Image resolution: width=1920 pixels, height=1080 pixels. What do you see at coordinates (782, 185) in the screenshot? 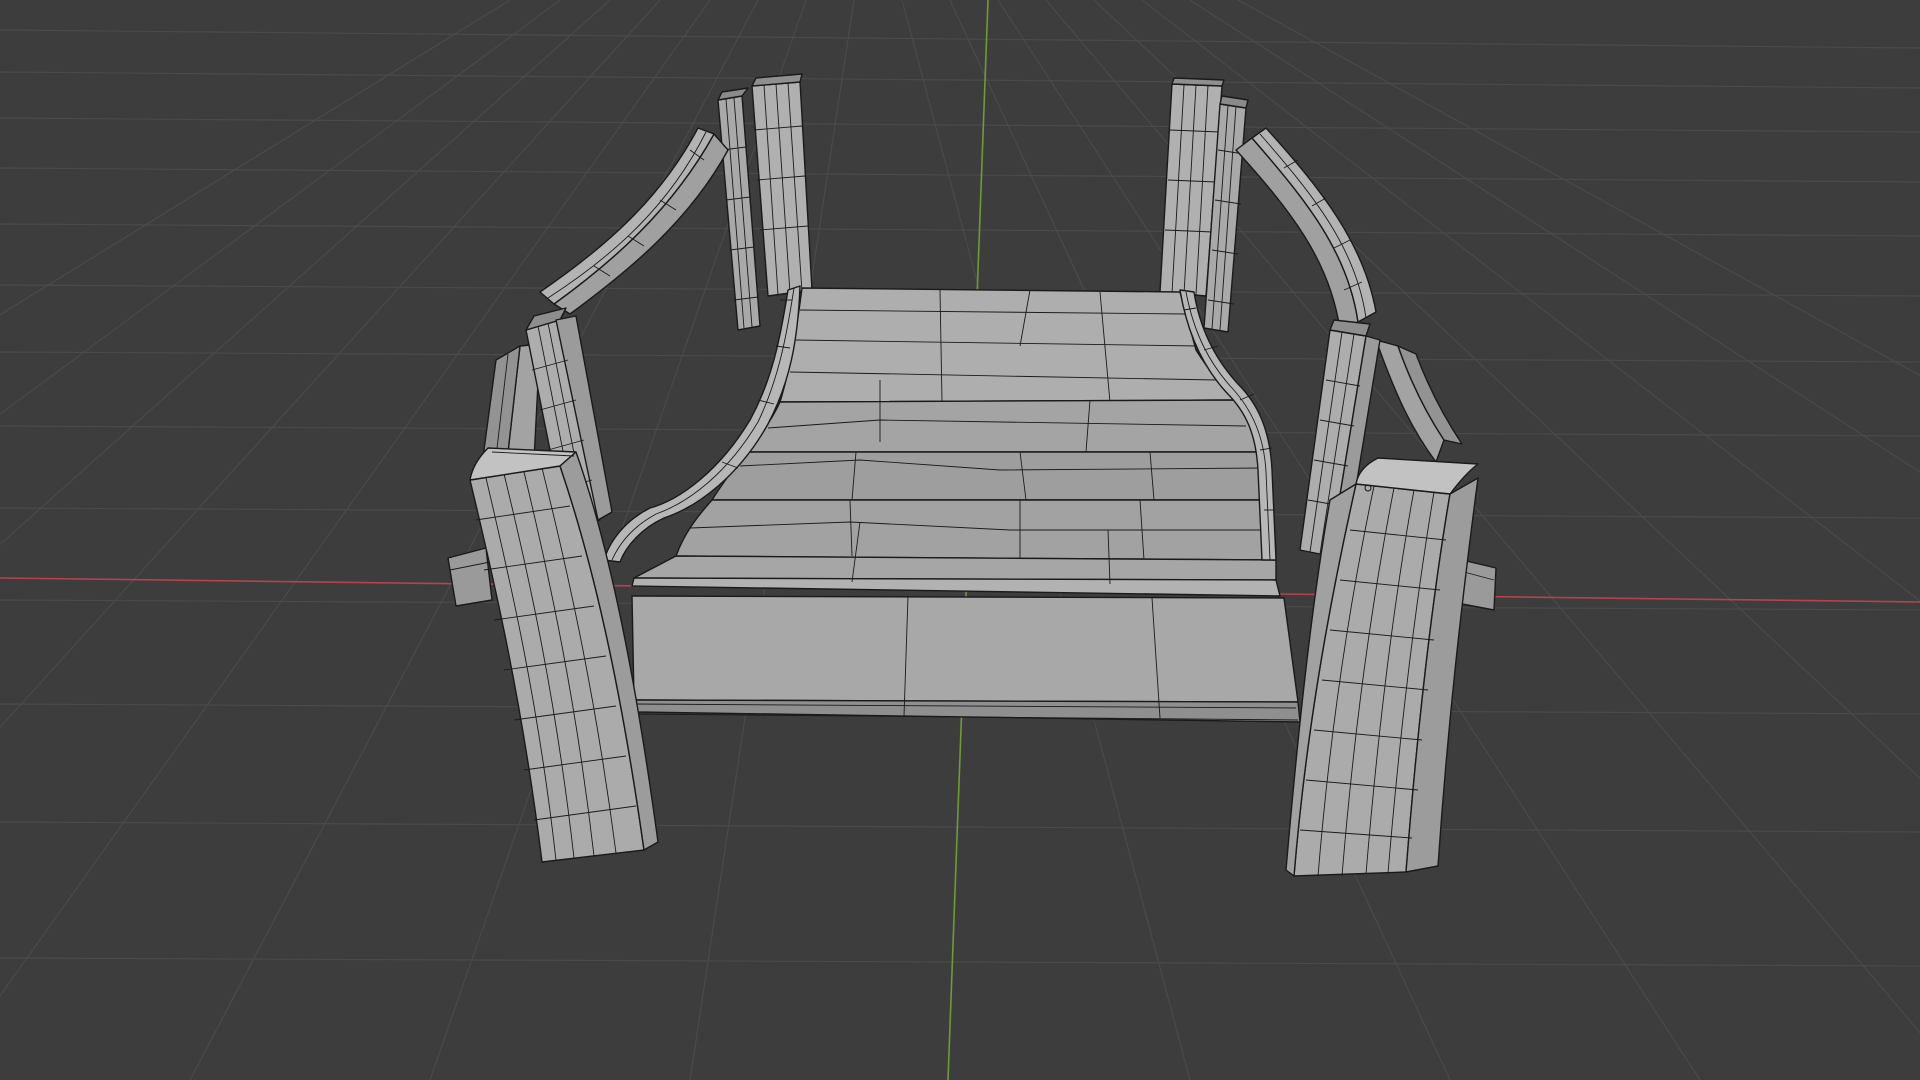
I see `back-left-post-inner` at bounding box center [782, 185].